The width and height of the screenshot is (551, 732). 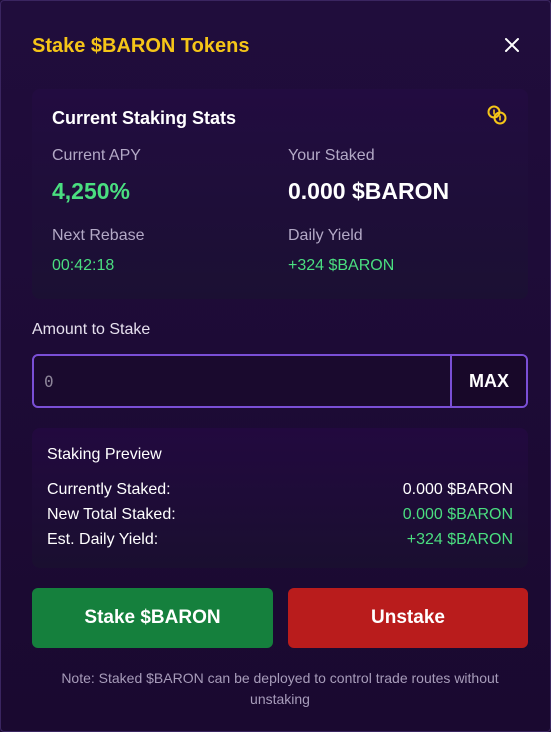 What do you see at coordinates (96, 155) in the screenshot?
I see `apy-label: Current APY` at bounding box center [96, 155].